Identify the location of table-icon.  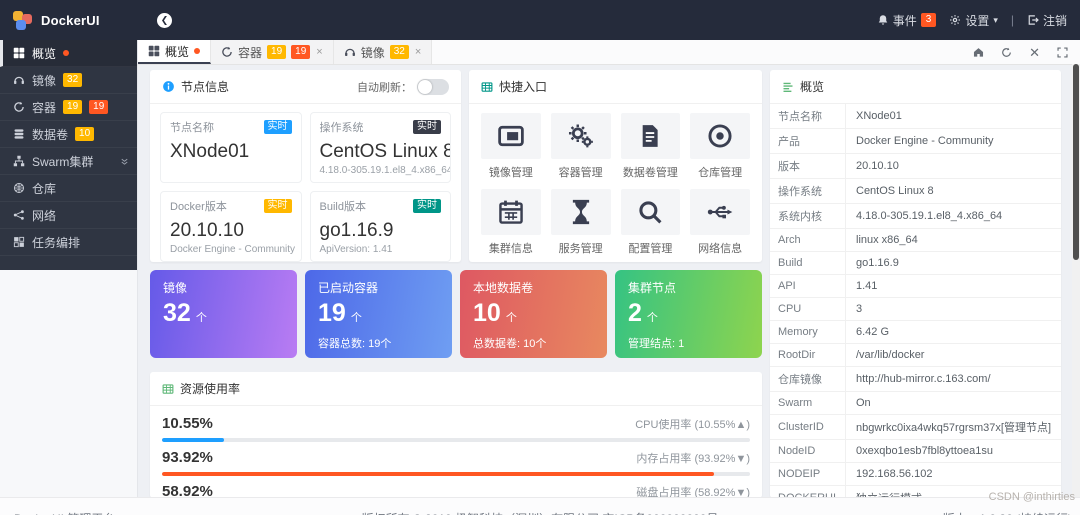
(487, 87).